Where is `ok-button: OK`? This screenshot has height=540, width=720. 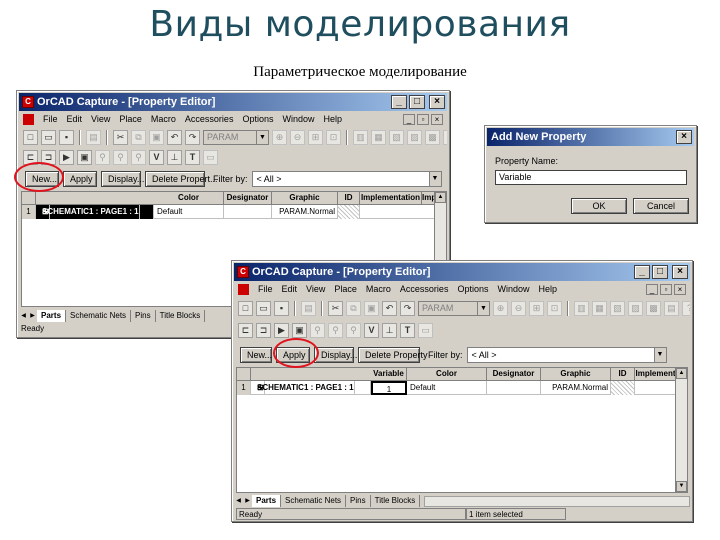
ok-button: OK is located at coordinates (599, 206).